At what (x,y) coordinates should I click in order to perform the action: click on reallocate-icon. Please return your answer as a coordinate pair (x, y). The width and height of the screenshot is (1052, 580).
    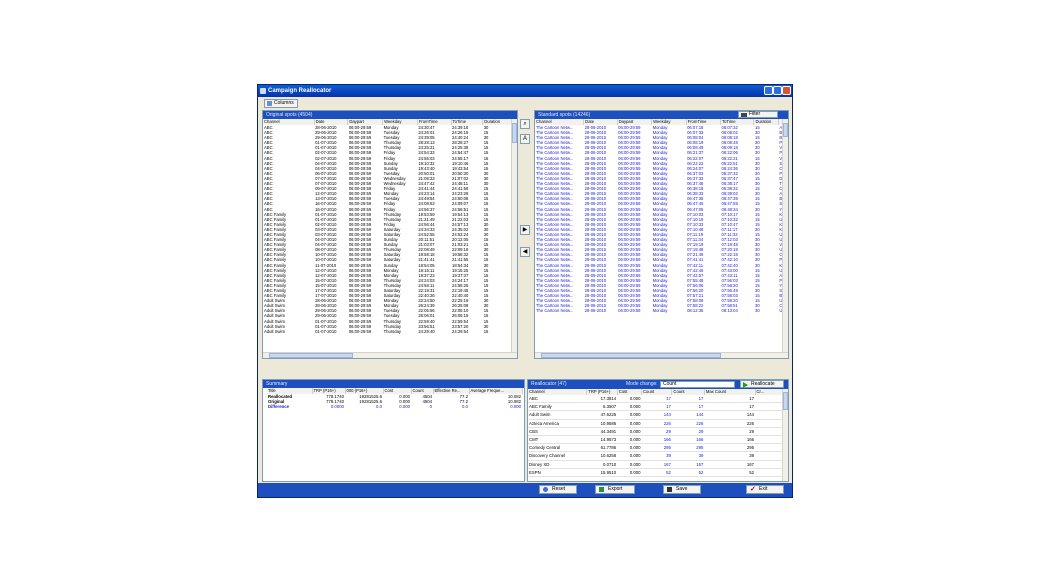
    Looking at the image, I should click on (745, 385).